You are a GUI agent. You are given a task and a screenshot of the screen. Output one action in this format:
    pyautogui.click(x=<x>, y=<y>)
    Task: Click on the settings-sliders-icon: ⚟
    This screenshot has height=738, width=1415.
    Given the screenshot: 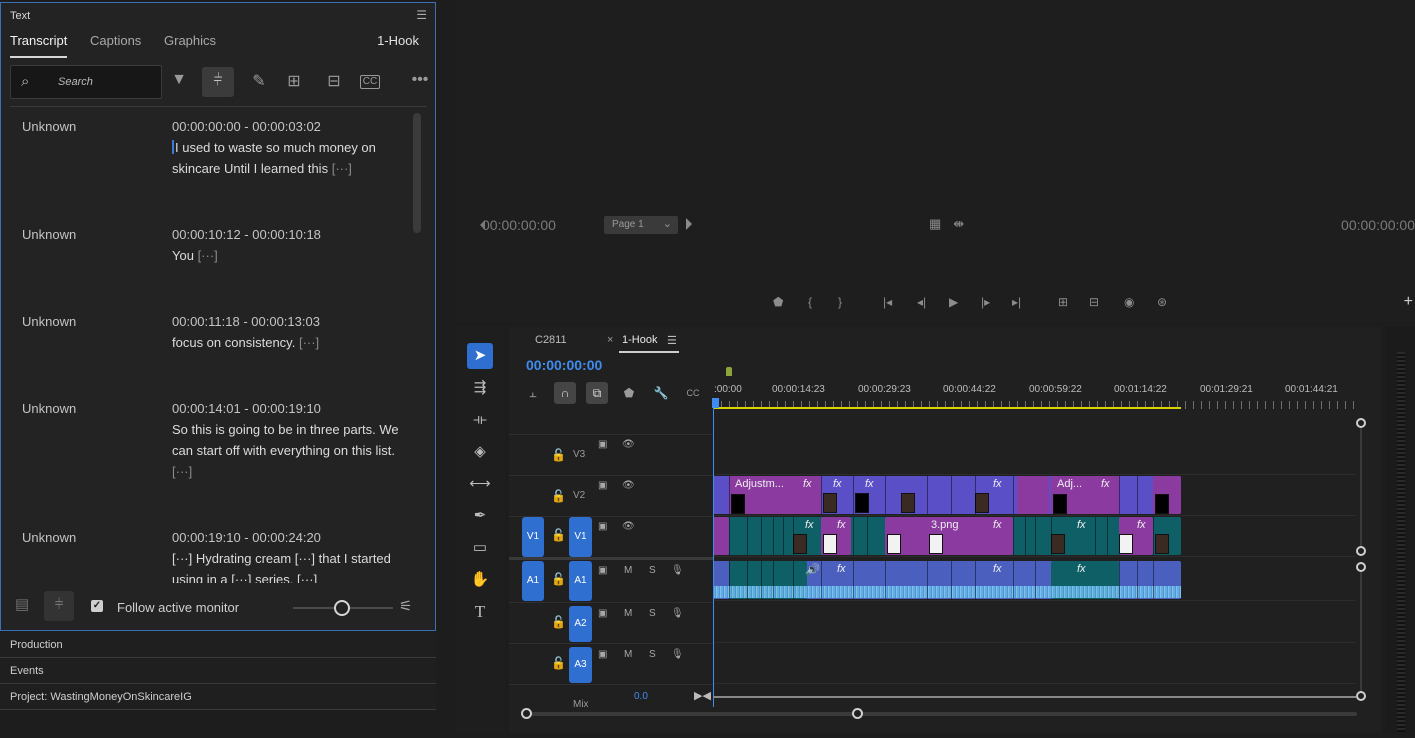 What is the action you would take?
    pyautogui.click(x=405, y=606)
    